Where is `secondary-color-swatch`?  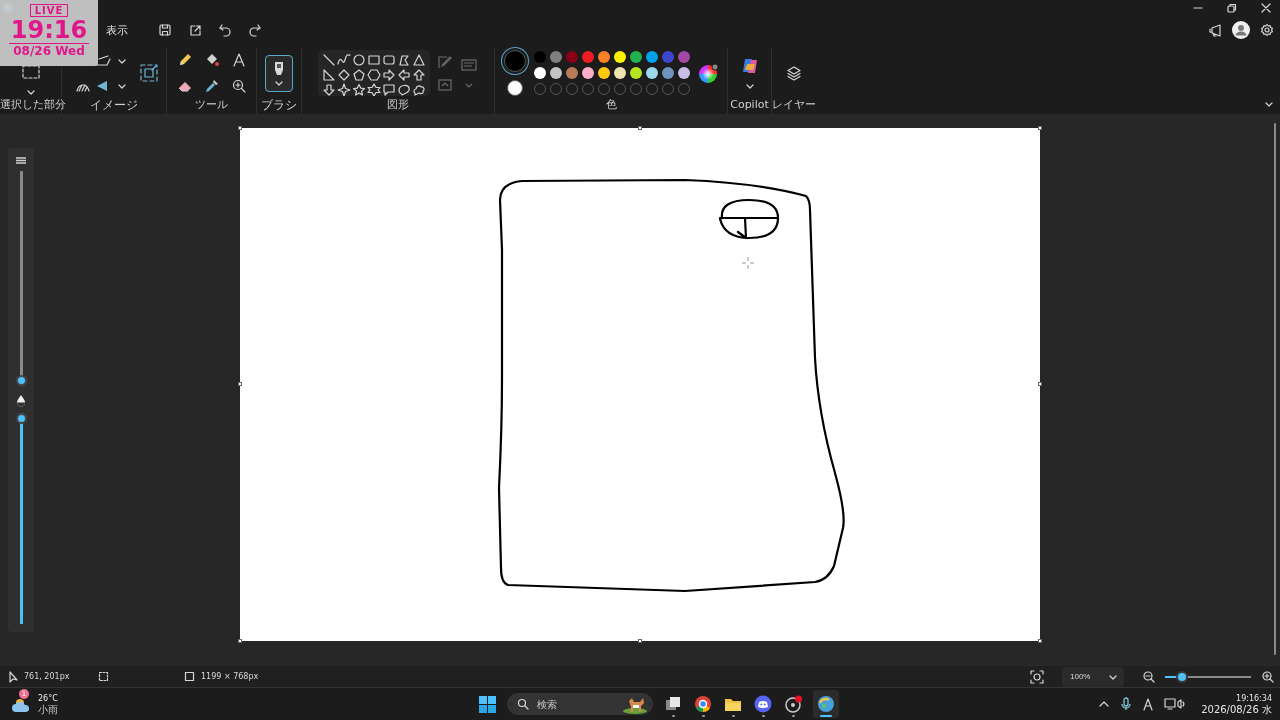
secondary-color-swatch is located at coordinates (514, 88).